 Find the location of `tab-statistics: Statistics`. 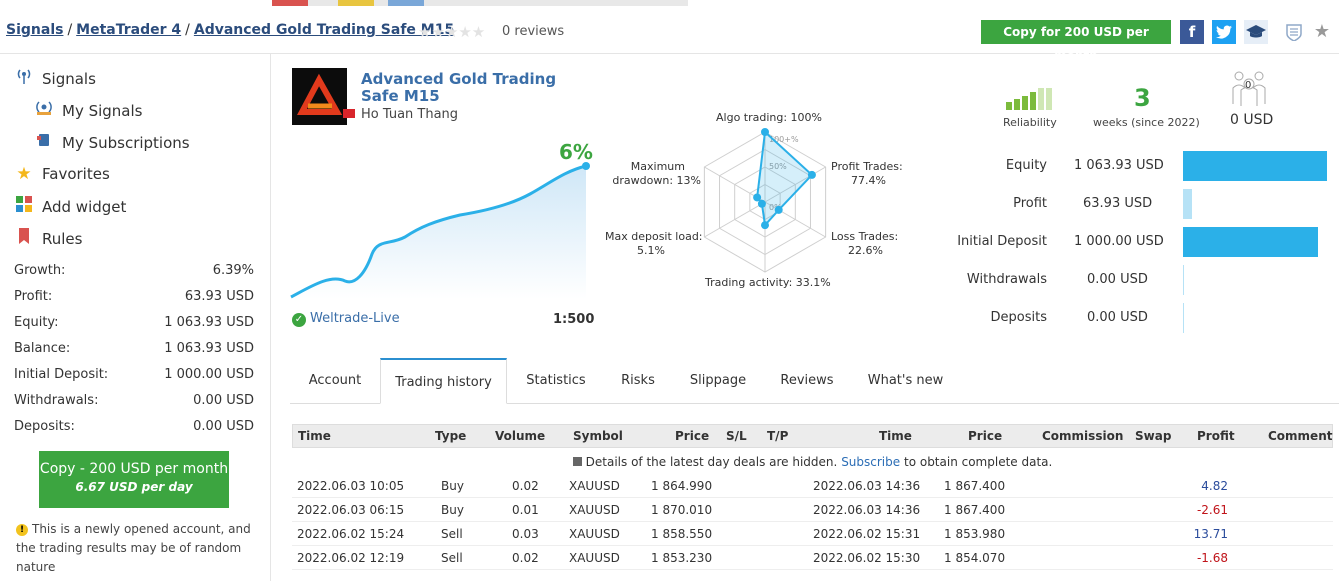

tab-statistics: Statistics is located at coordinates (556, 381).